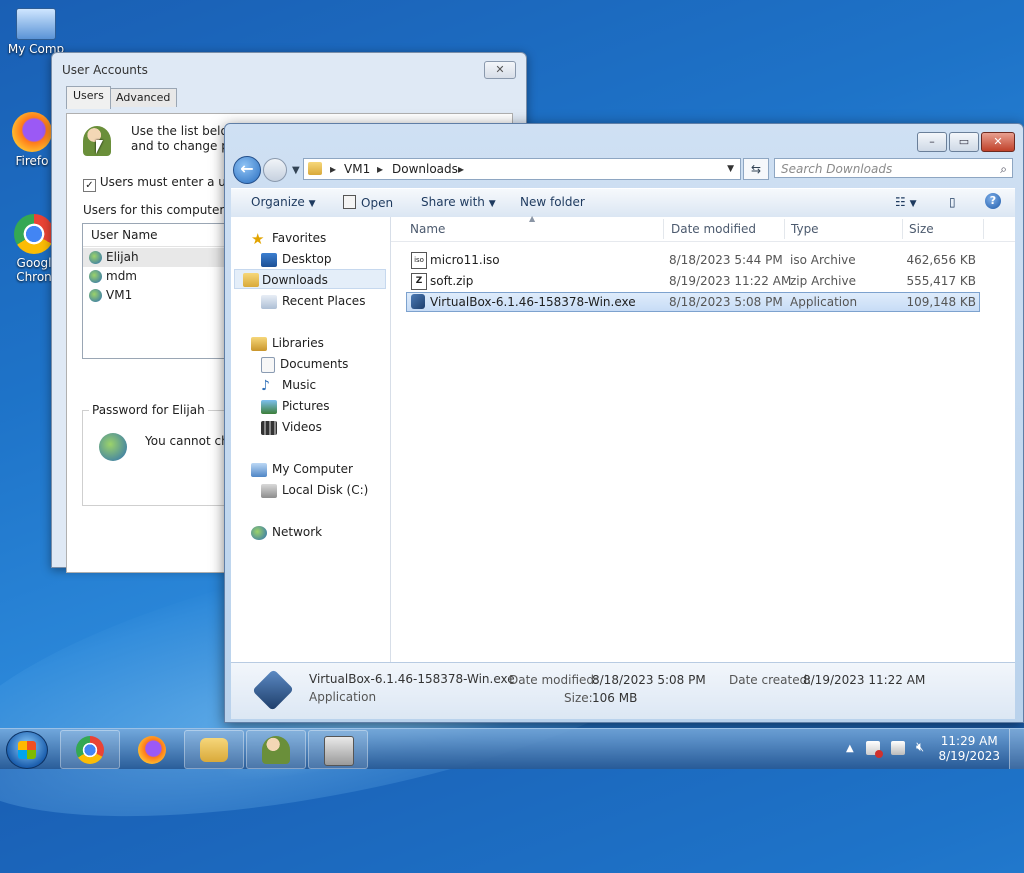  What do you see at coordinates (269, 406) in the screenshot?
I see `pictures-icon` at bounding box center [269, 406].